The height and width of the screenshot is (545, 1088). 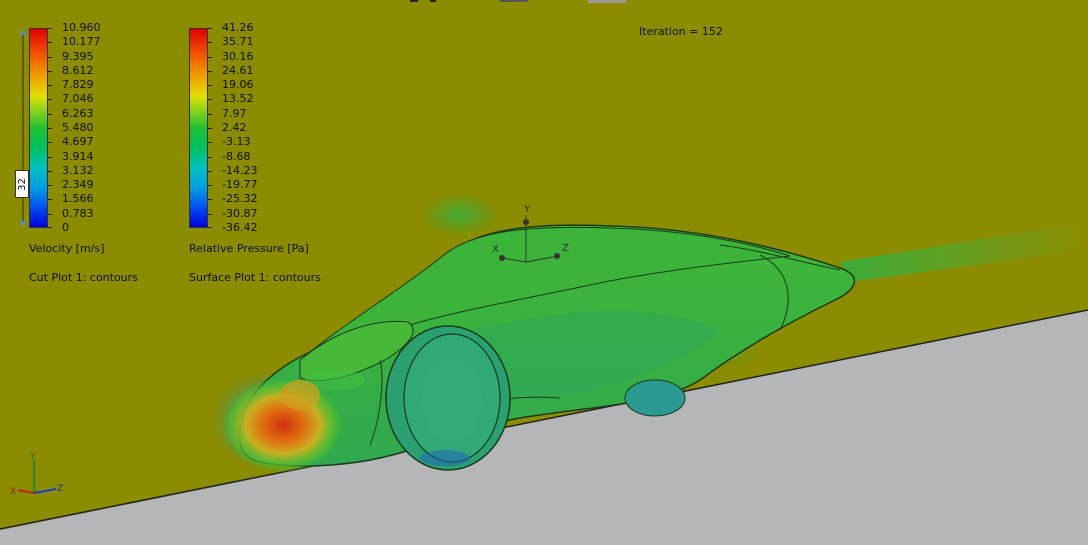 I want to click on model-axis-z-label: Z, so click(x=565, y=248).